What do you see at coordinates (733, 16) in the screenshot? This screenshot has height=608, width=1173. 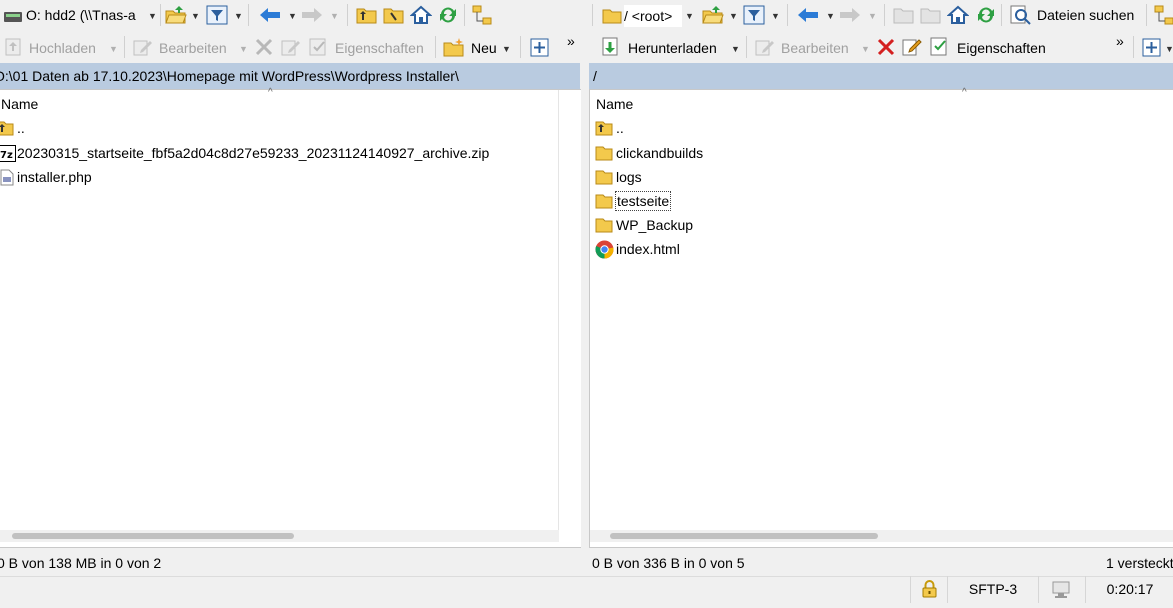 I see `open-folder-dropdown-right: ▼` at bounding box center [733, 16].